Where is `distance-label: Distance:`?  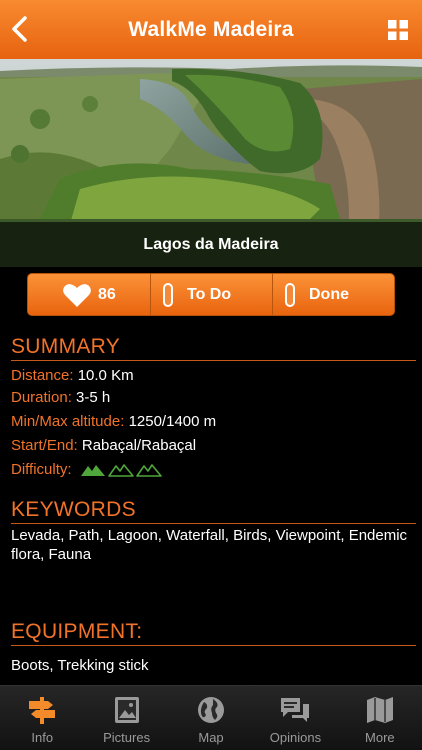
distance-label: Distance: is located at coordinates (42, 375).